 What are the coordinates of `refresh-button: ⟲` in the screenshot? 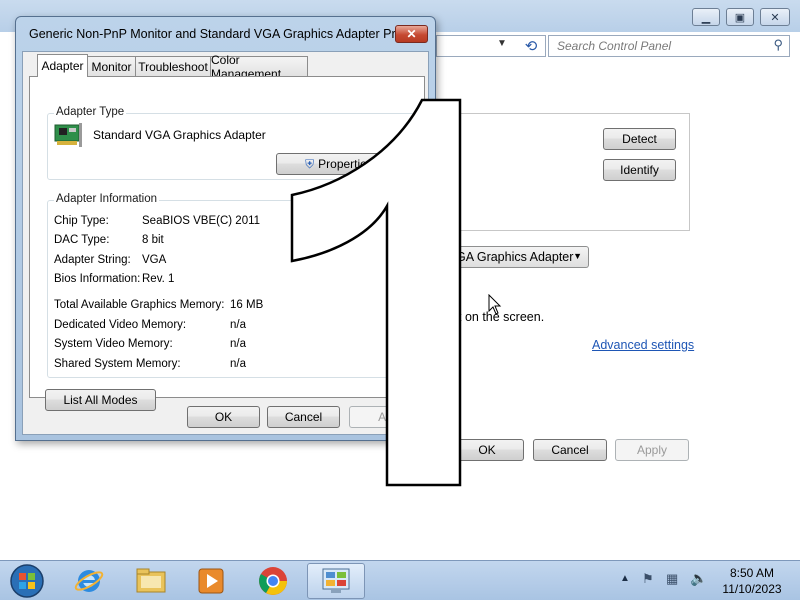 It's located at (531, 46).